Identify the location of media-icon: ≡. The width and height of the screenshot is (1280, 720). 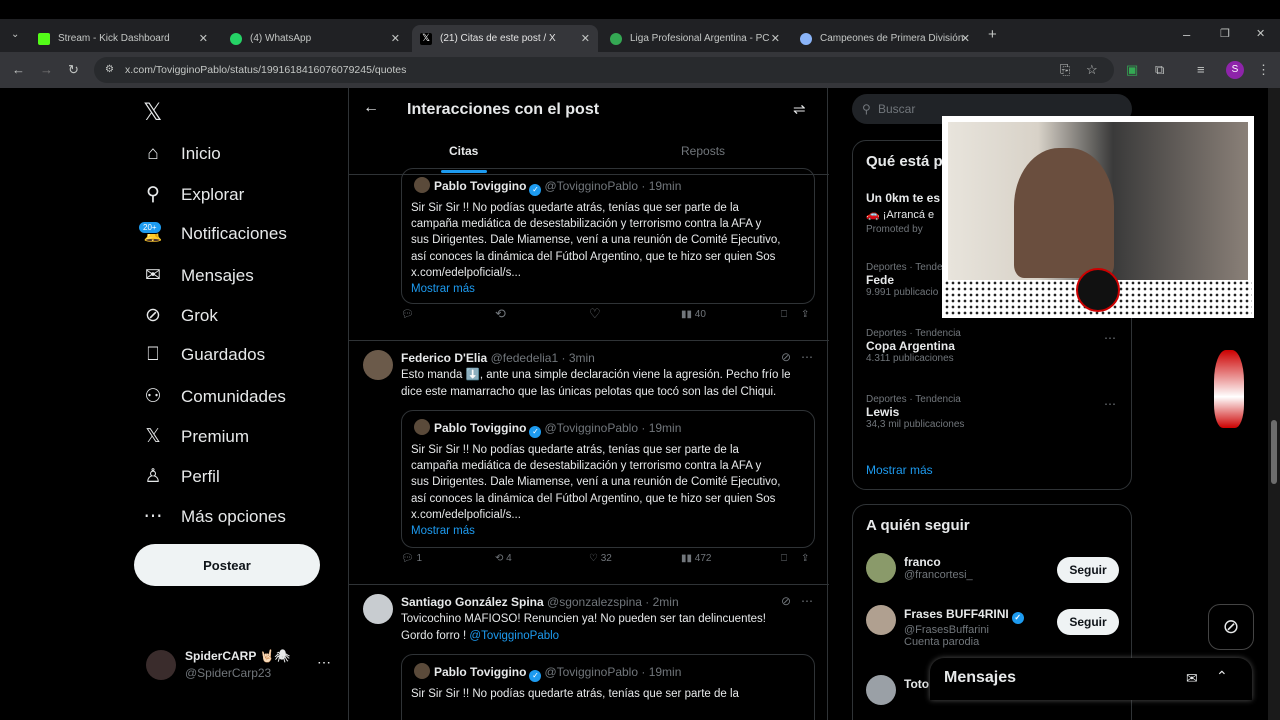
(1201, 69).